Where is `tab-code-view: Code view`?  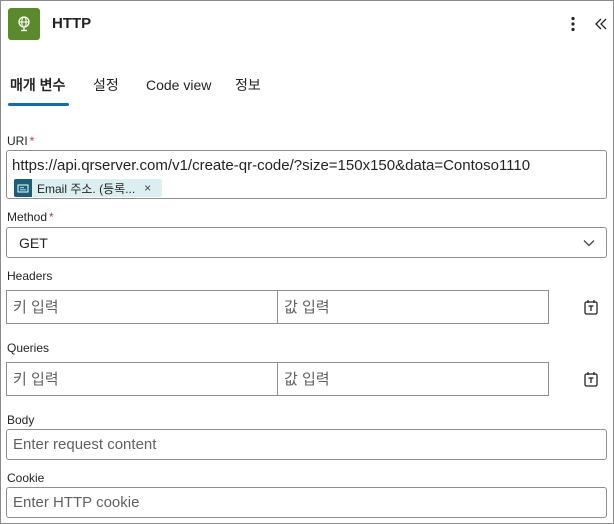 tab-code-view: Code view is located at coordinates (178, 89).